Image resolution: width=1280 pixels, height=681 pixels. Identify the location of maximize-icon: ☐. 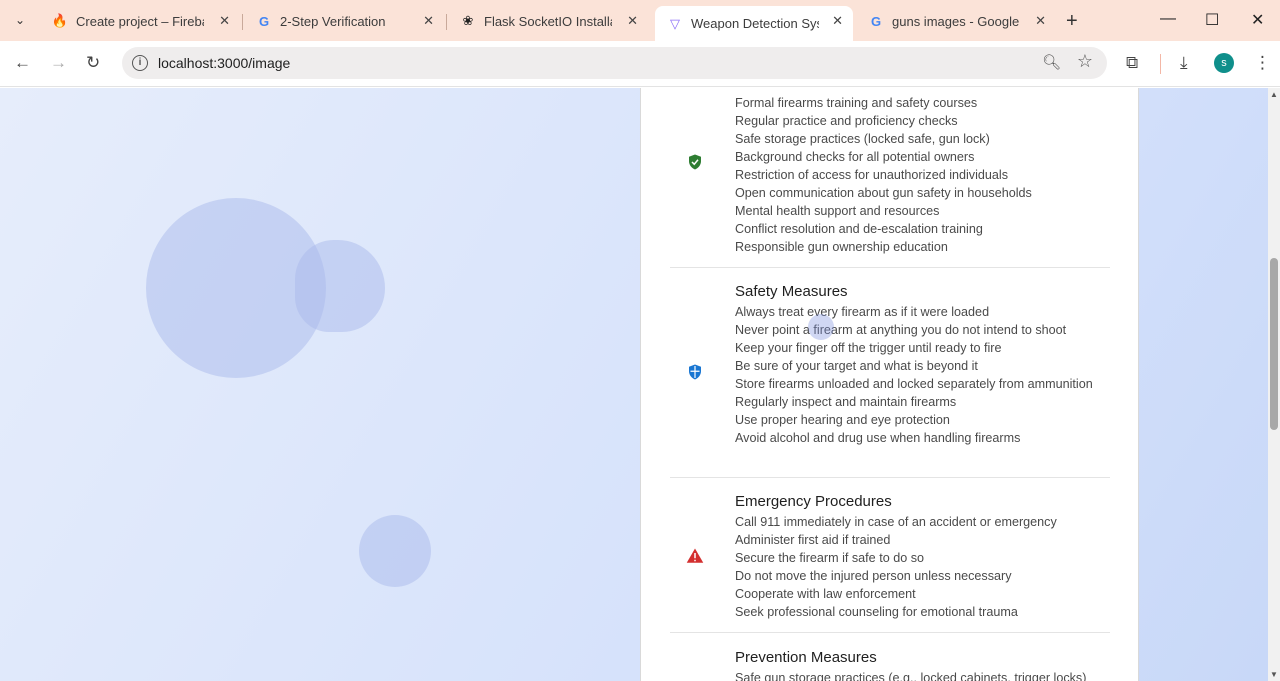
(1212, 20).